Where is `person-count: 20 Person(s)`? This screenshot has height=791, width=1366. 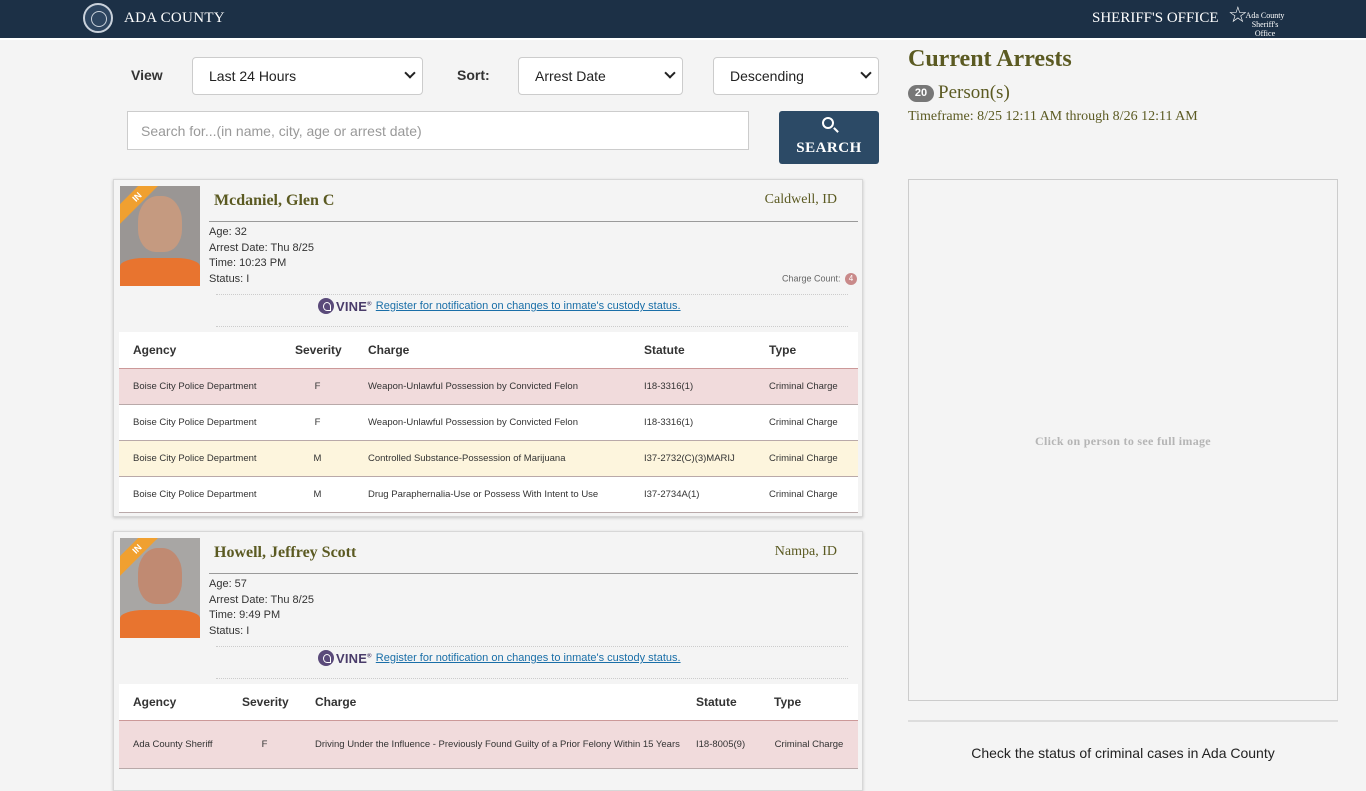
person-count: 20 Person(s) is located at coordinates (959, 93).